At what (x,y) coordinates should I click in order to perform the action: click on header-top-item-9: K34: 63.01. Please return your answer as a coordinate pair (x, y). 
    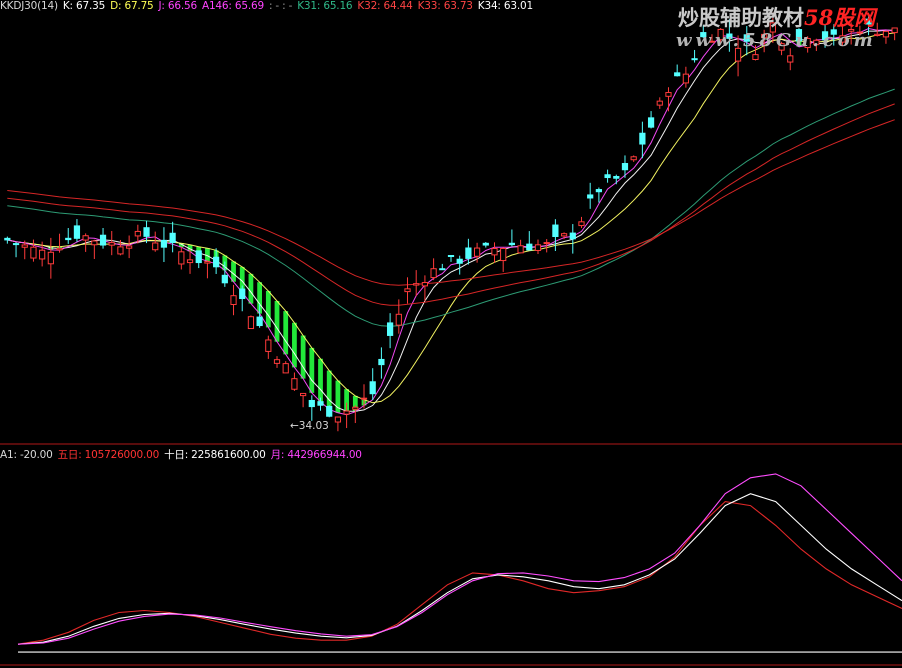
    Looking at the image, I should click on (505, 6).